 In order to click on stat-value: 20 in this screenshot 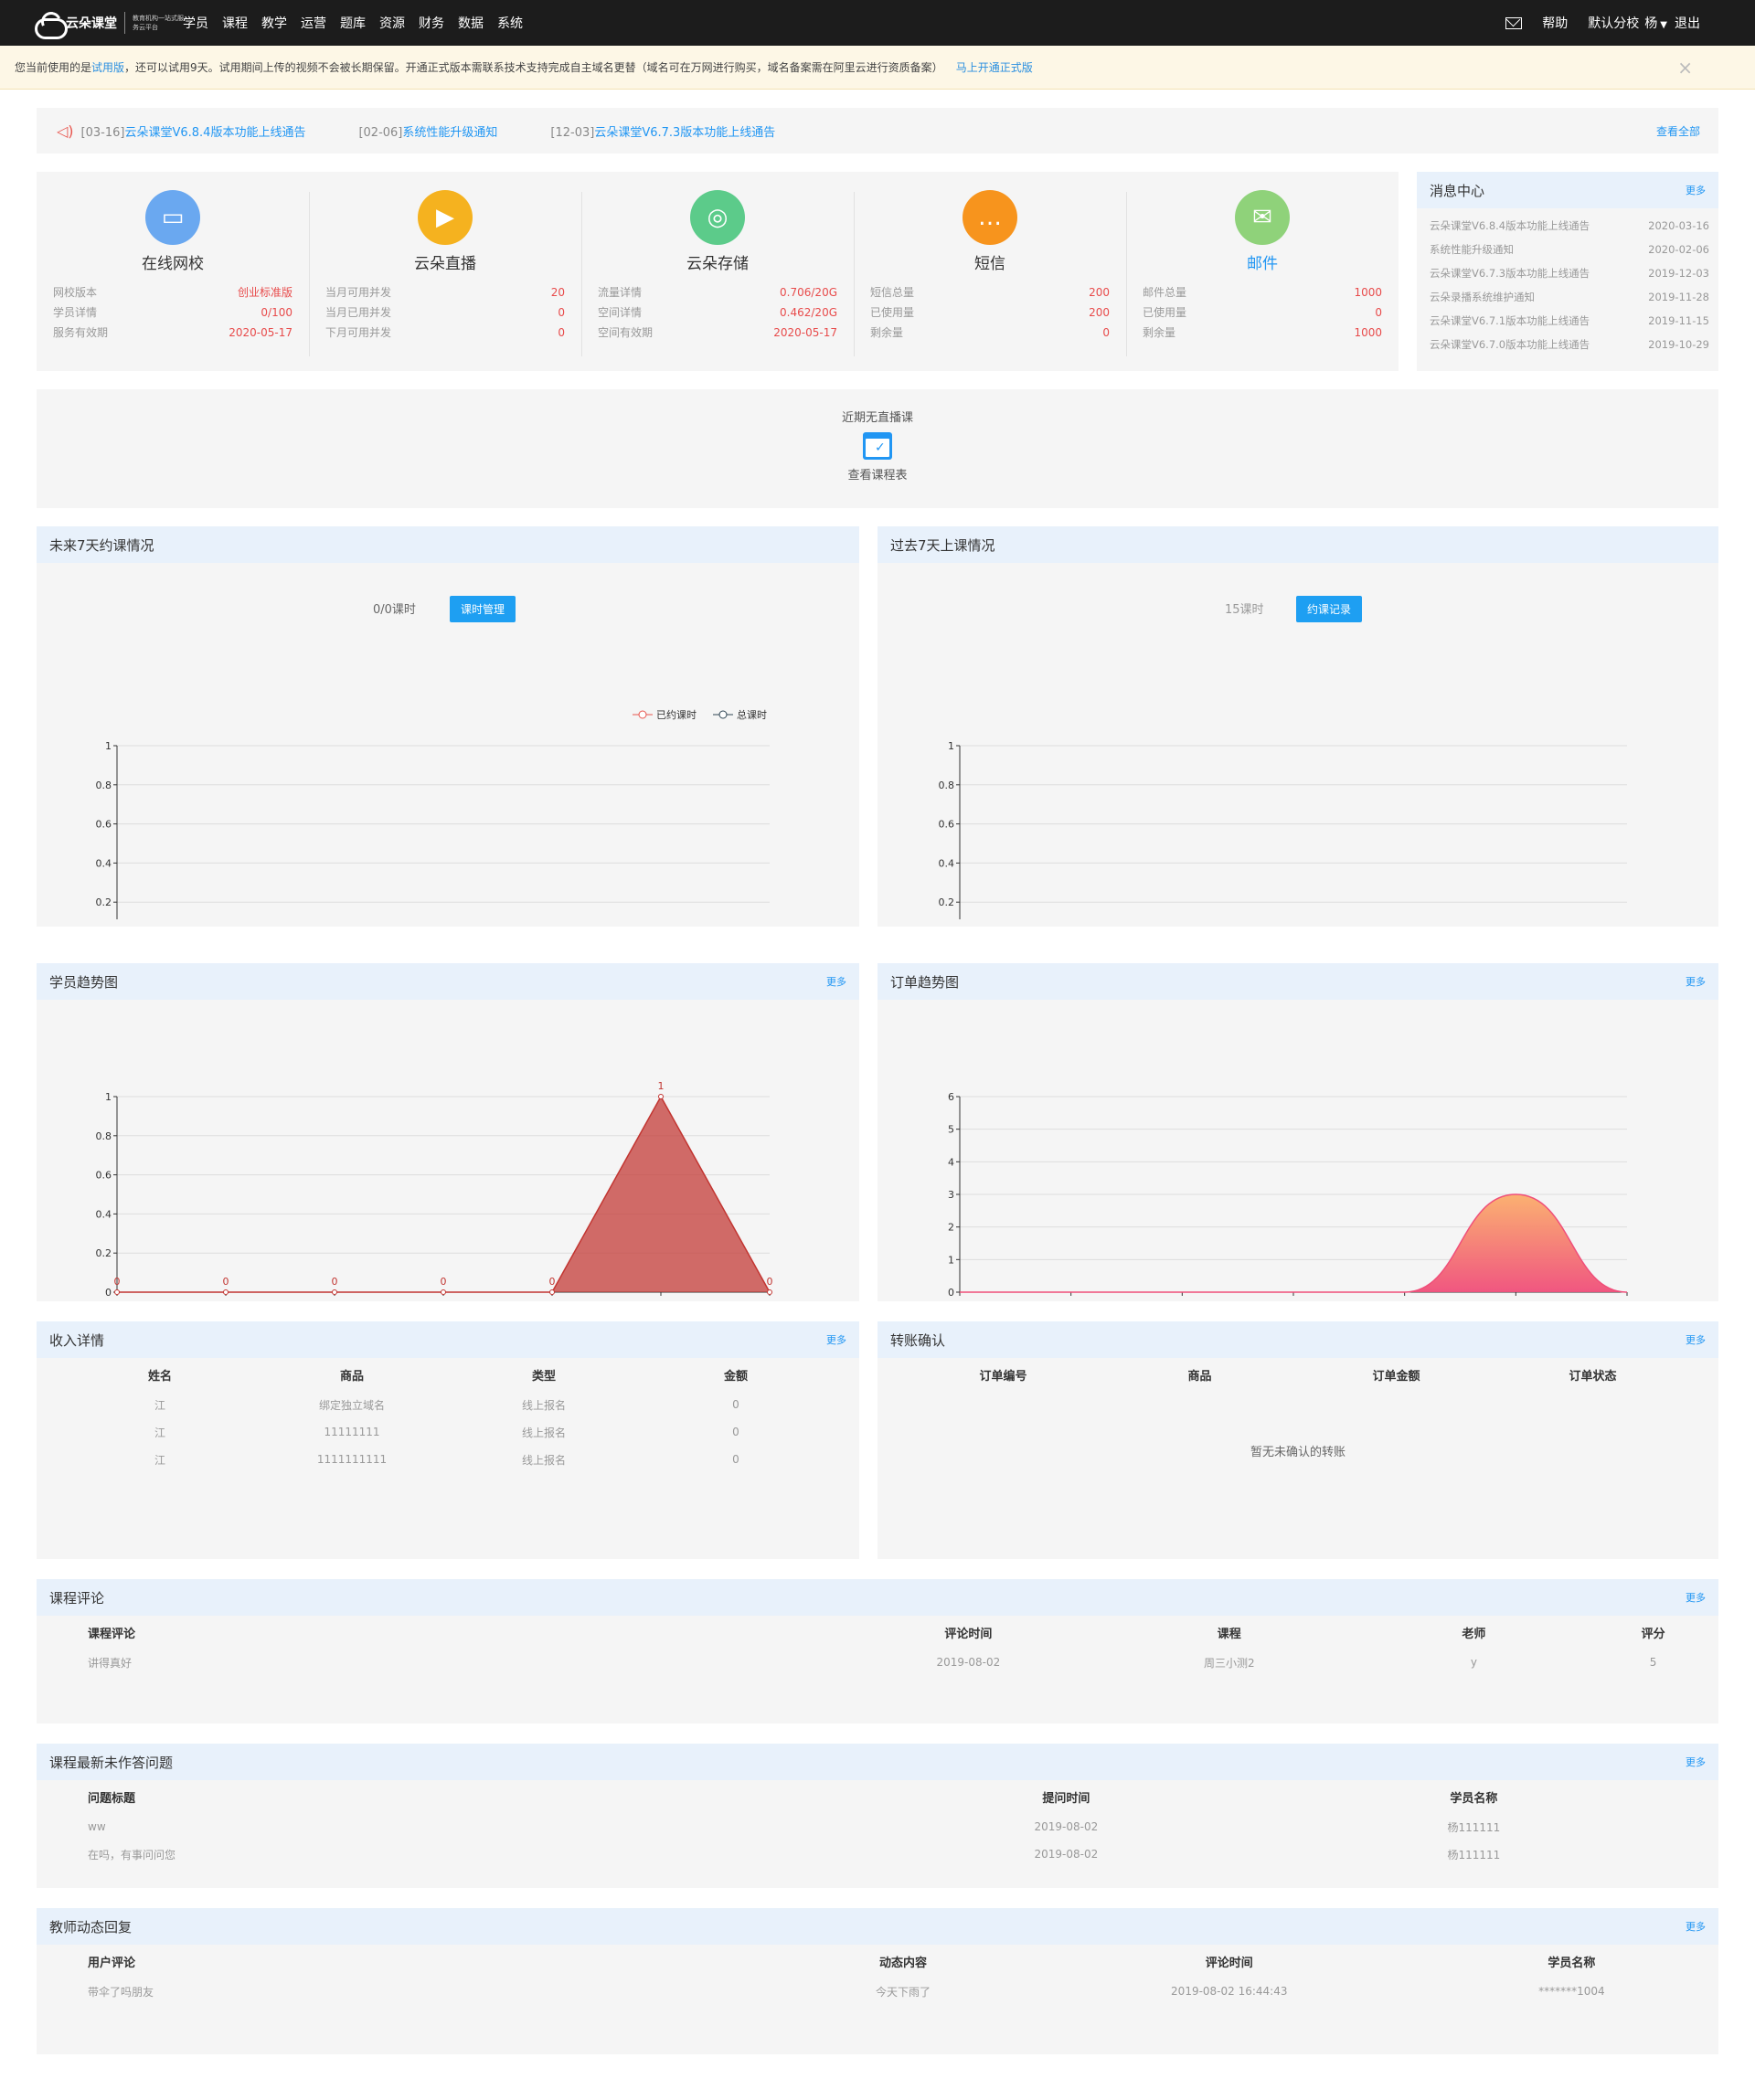, I will do `click(558, 292)`.